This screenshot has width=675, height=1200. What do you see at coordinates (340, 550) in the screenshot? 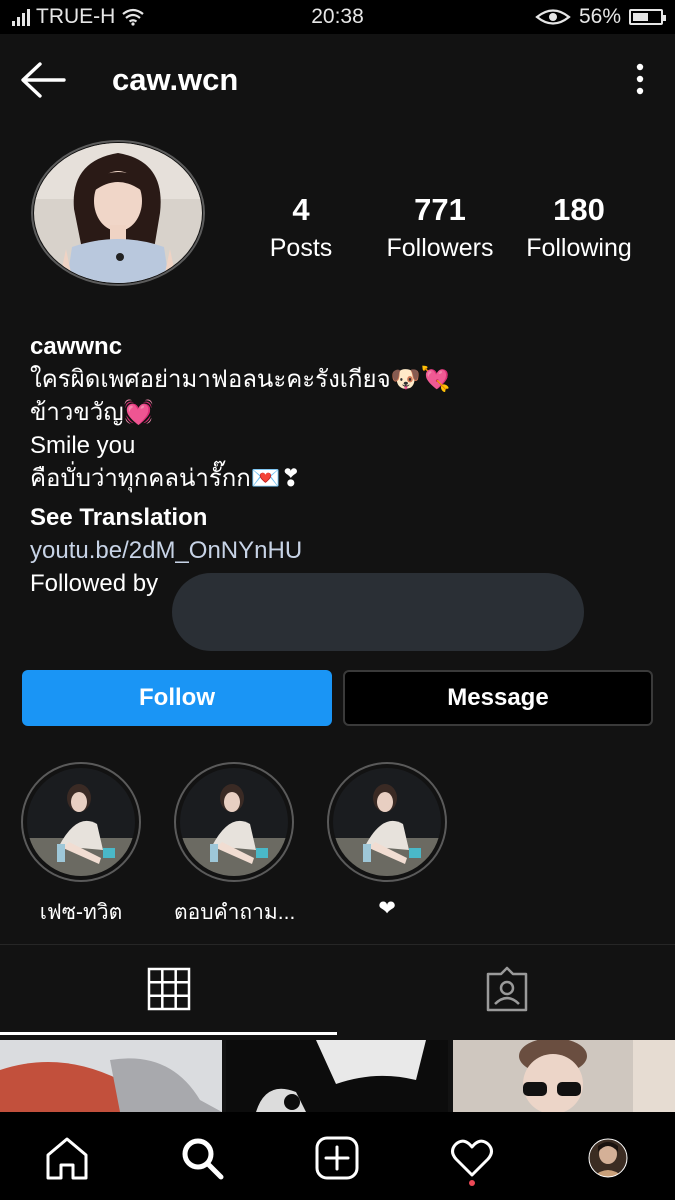
I see `bio-link: youtu.be/2dM_OnNYnHU` at bounding box center [340, 550].